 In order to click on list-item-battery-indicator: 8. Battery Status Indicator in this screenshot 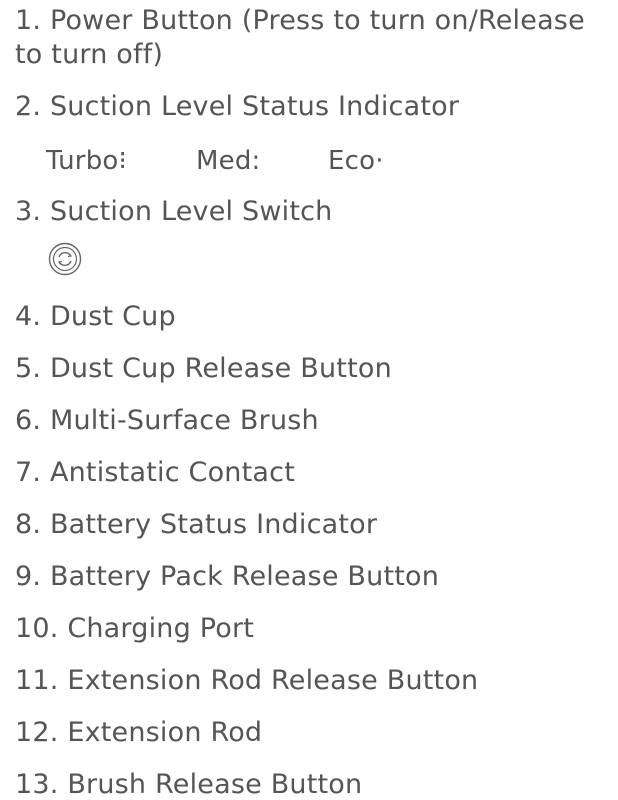, I will do `click(196, 524)`.